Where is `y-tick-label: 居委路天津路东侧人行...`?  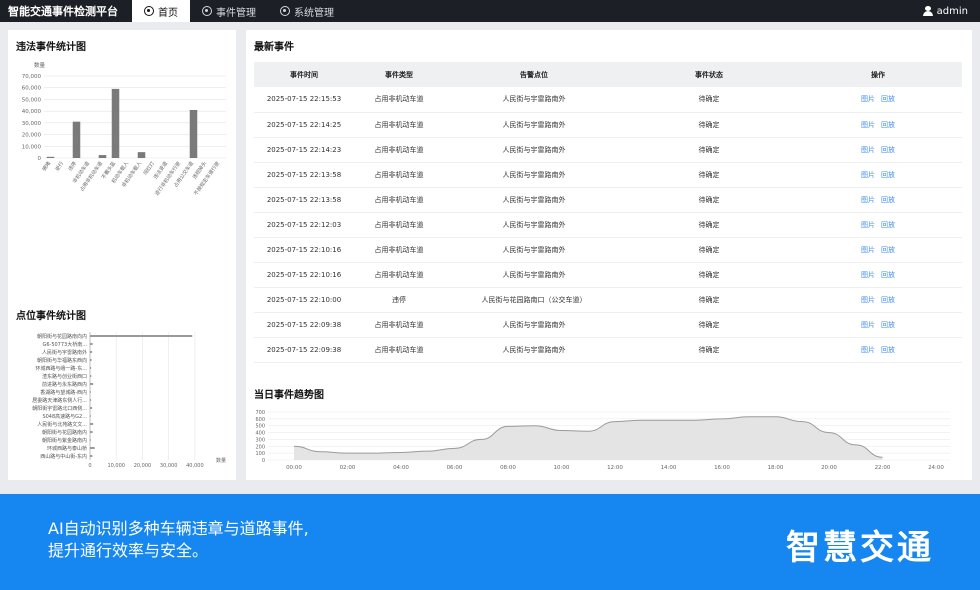
y-tick-label: 居委路天津路东侧人行... is located at coordinates (59, 400).